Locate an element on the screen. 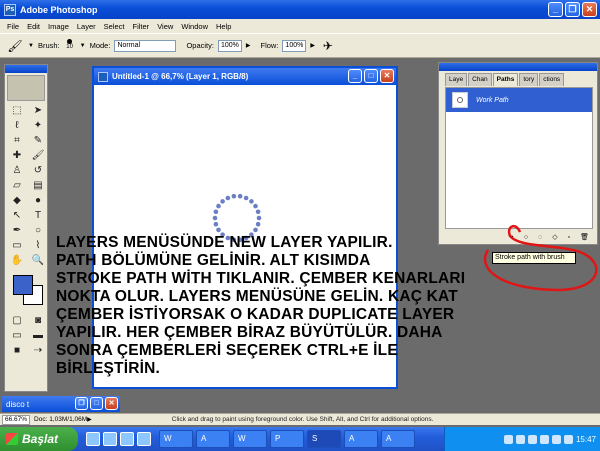 The height and width of the screenshot is (451, 600). marquee-tool-icon: ⬚ is located at coordinates (17, 111).